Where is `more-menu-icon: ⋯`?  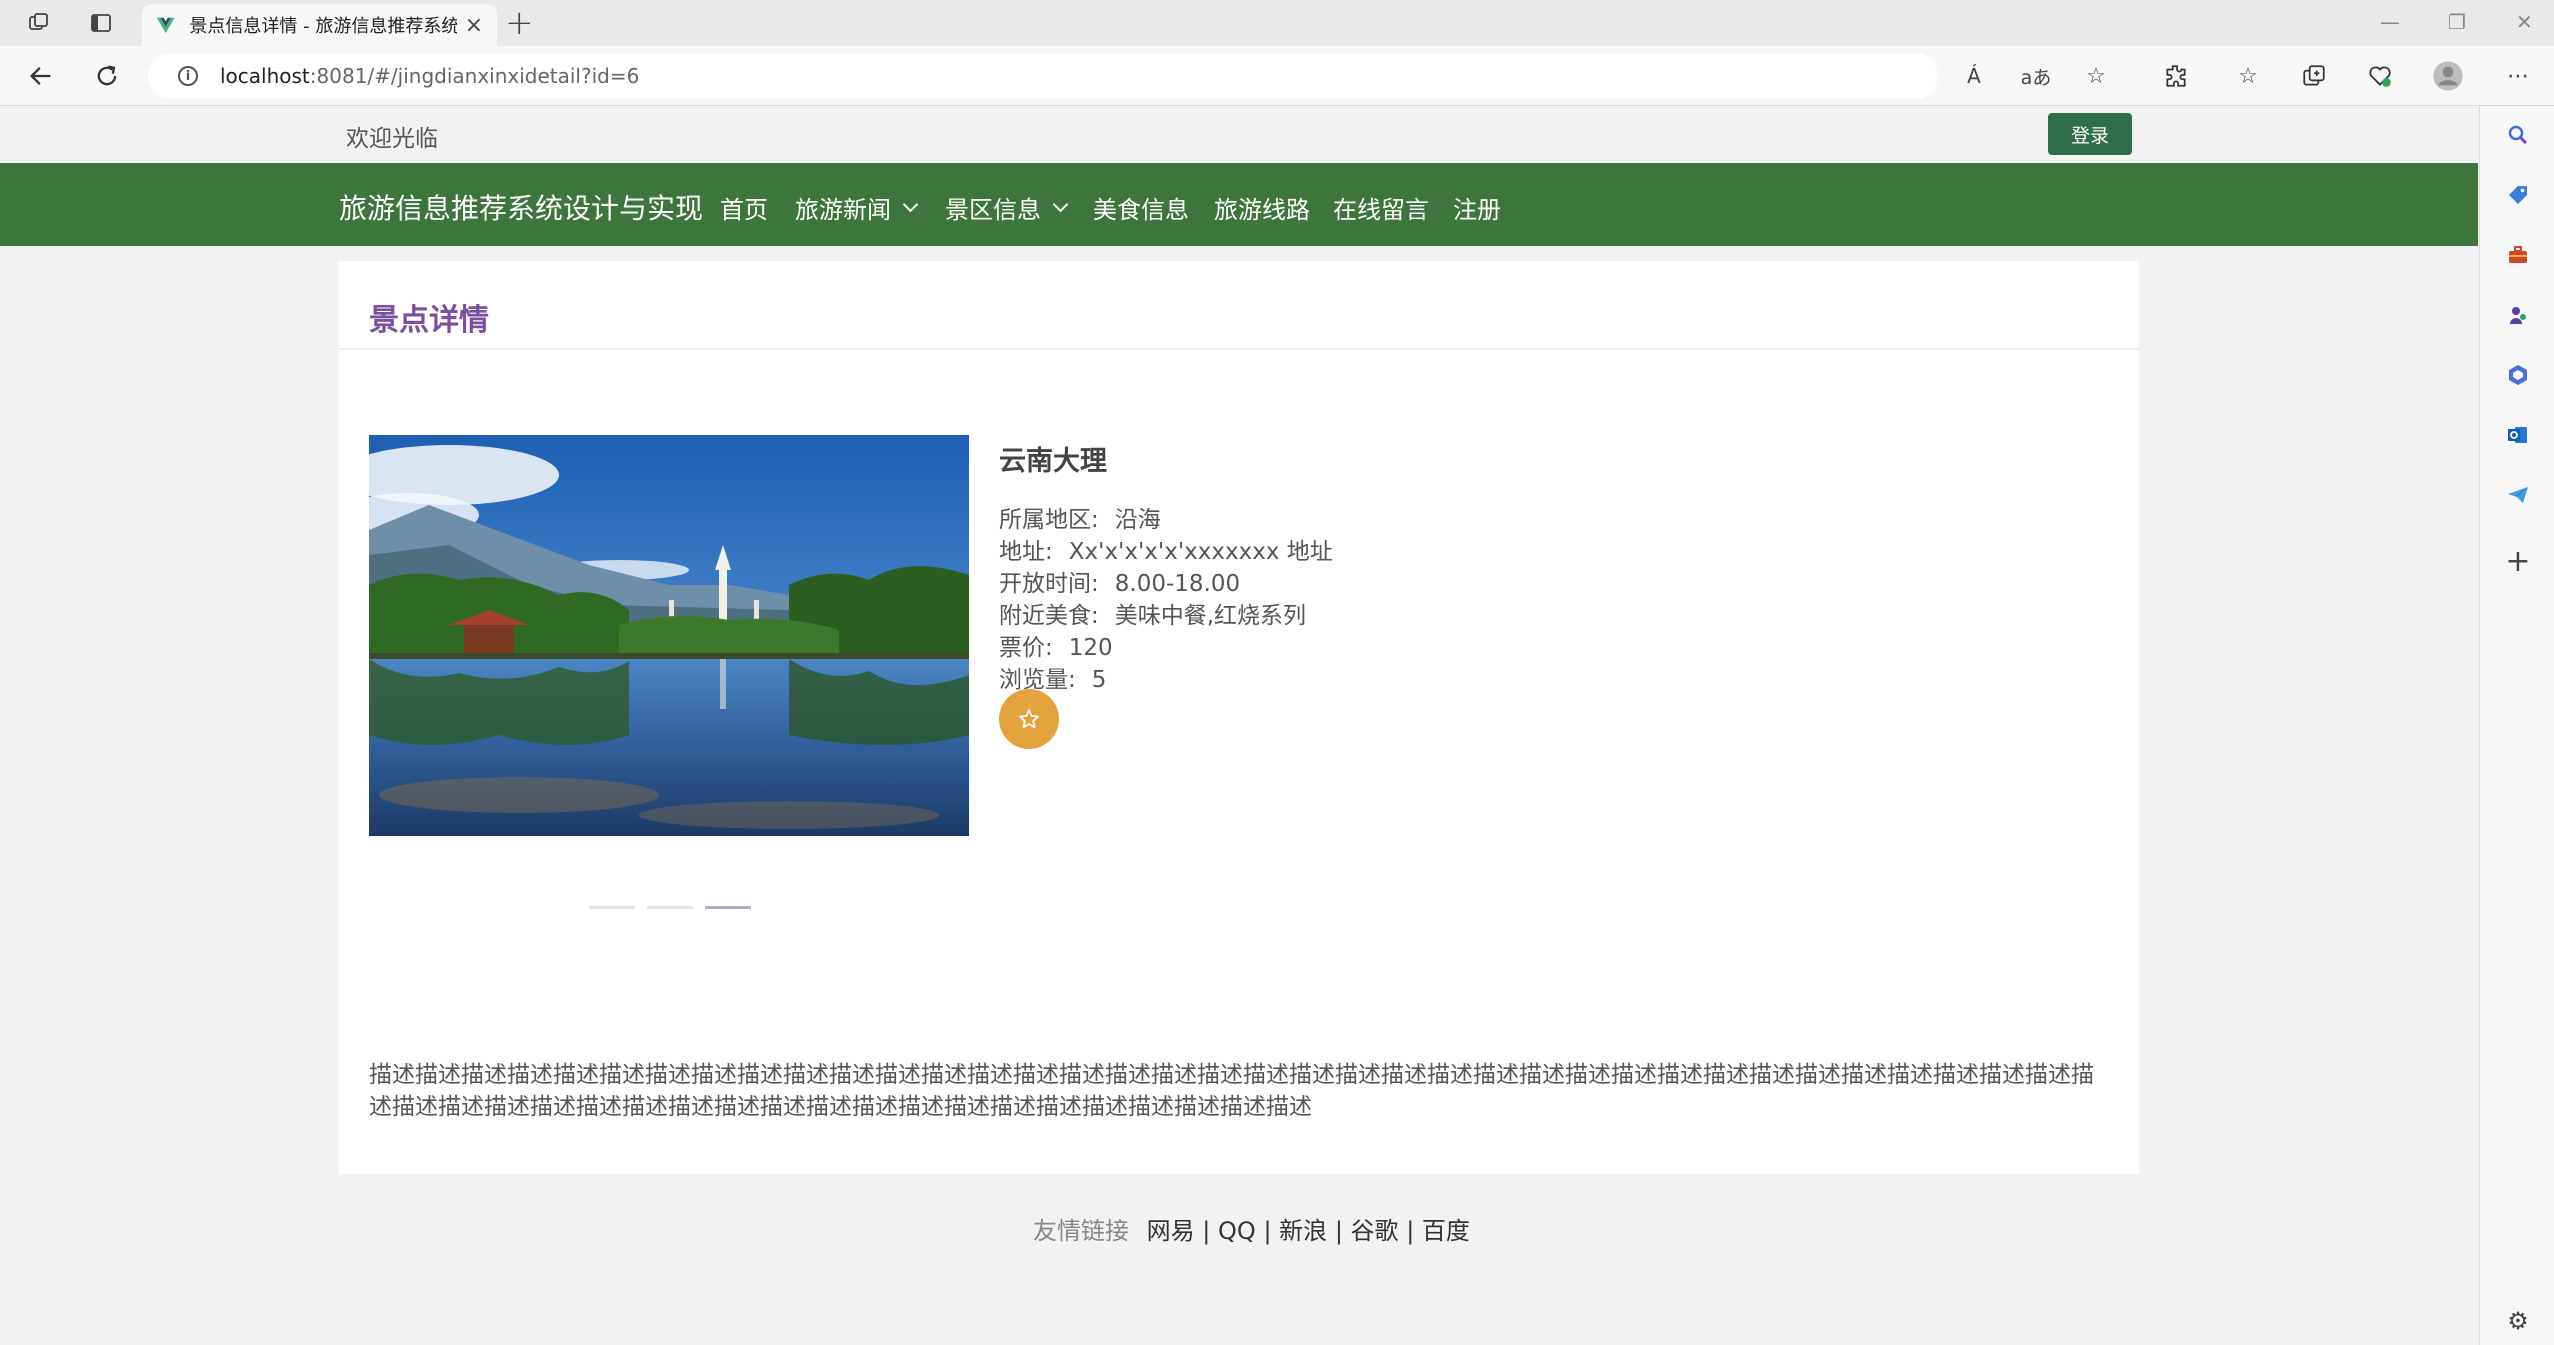
more-menu-icon: ⋯ is located at coordinates (2518, 76).